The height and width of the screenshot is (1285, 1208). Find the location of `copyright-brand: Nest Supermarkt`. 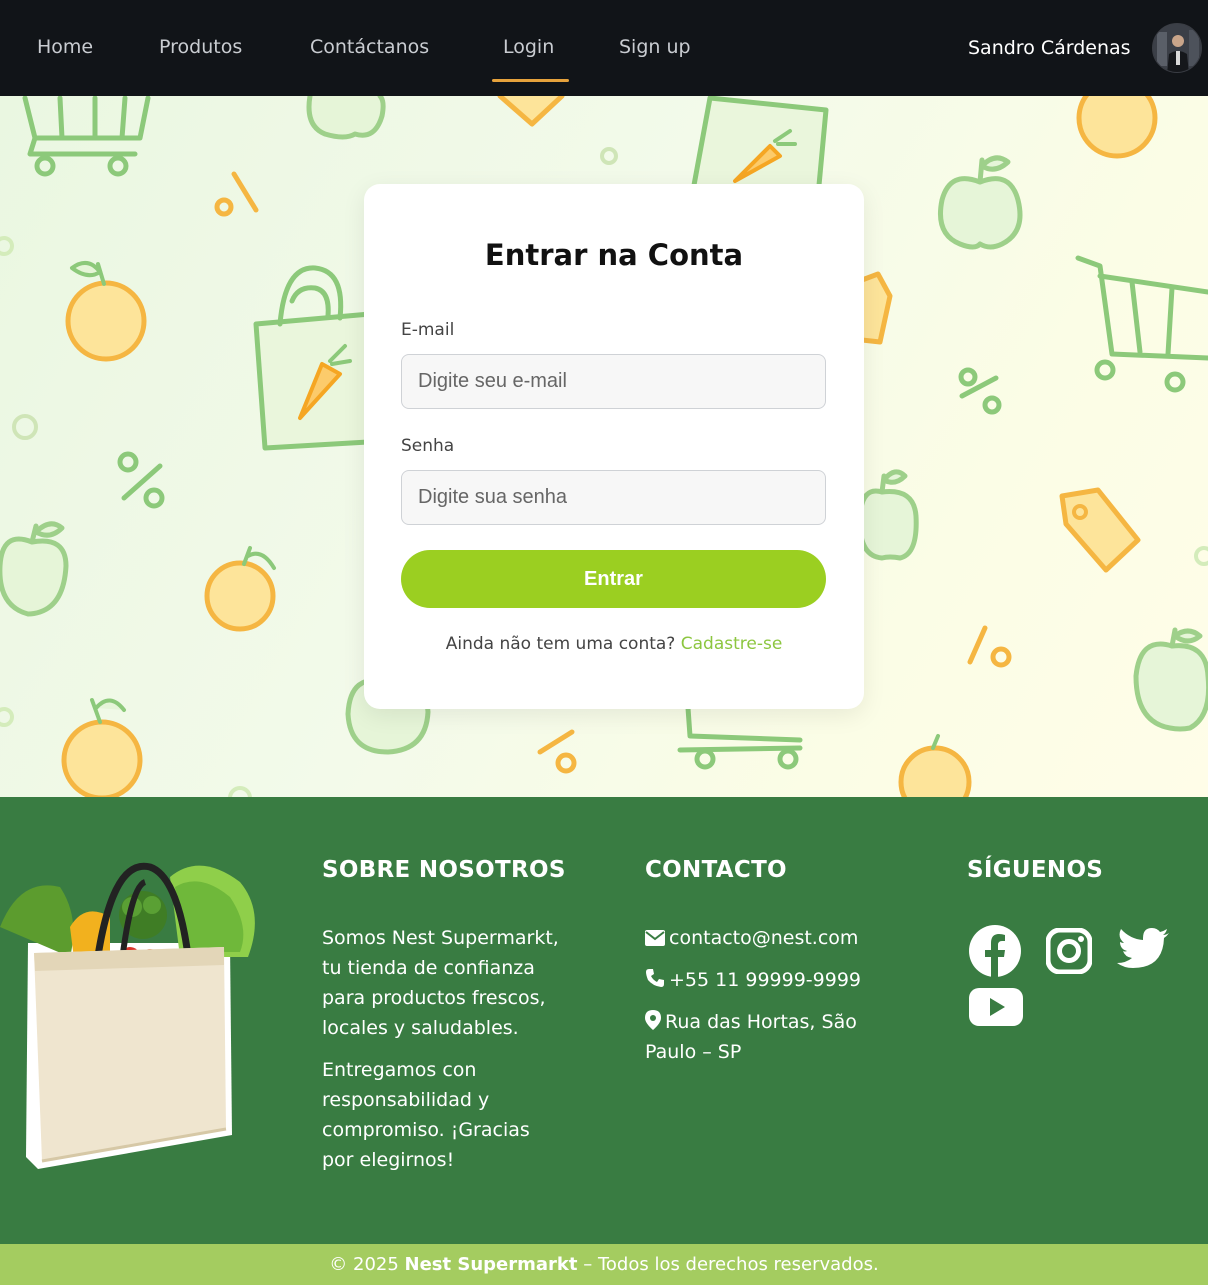

copyright-brand: Nest Supermarkt is located at coordinates (491, 1264).